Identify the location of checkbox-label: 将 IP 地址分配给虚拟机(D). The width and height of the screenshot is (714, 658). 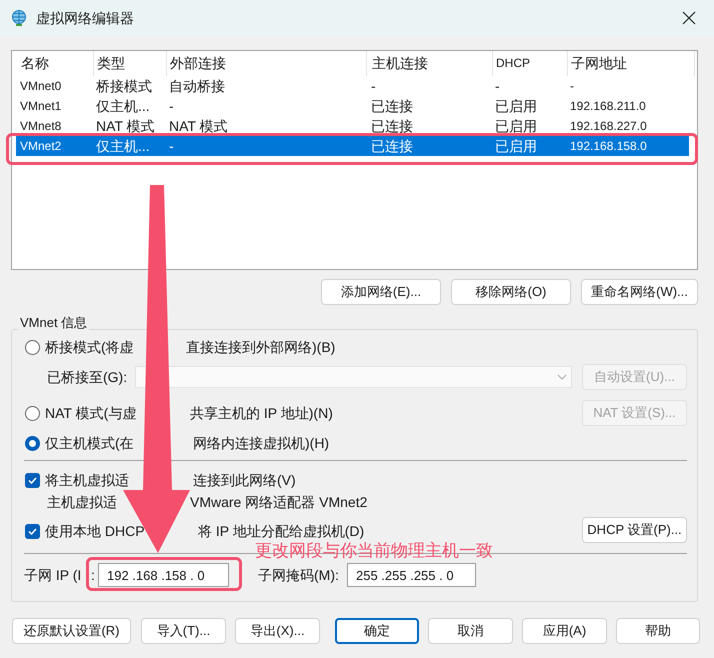
(281, 531).